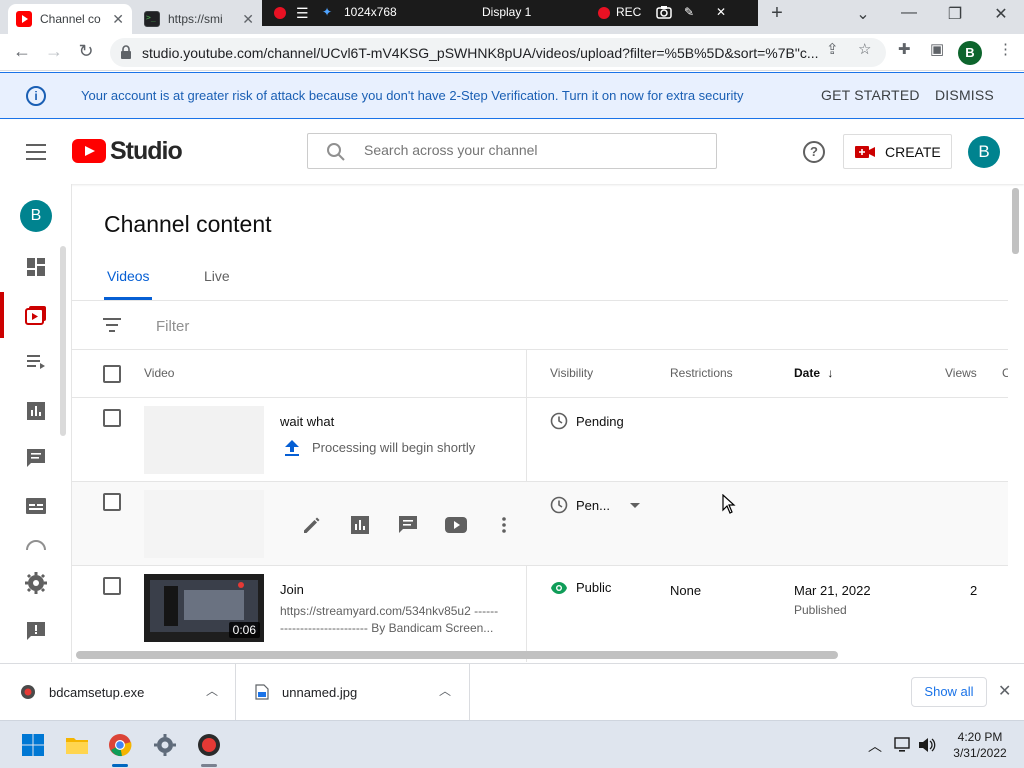 This screenshot has height=768, width=1024. What do you see at coordinates (864, 49) in the screenshot?
I see `bookmark-star-icon: ☆` at bounding box center [864, 49].